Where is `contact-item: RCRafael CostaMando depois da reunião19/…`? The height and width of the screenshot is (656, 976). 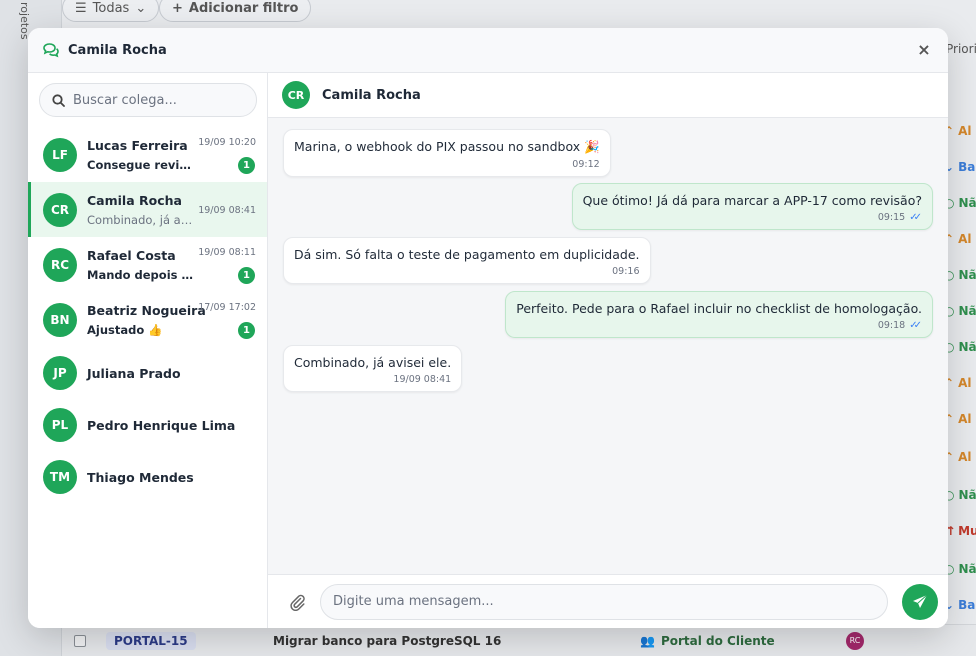
contact-item: RCRafael CostaMando depois da reunião19/… is located at coordinates (147, 264).